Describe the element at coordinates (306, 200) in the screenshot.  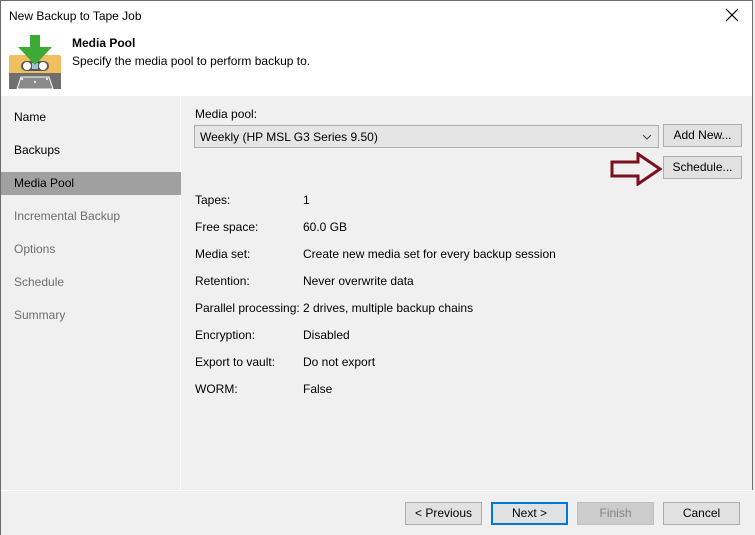
I see `tapes-value: 1` at that location.